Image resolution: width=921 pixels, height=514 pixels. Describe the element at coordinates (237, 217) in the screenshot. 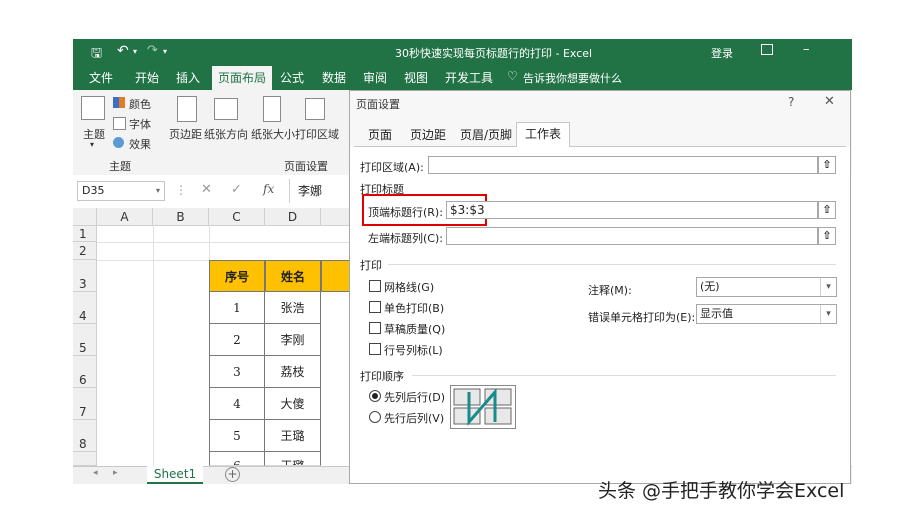

I see `column-header: C` at that location.